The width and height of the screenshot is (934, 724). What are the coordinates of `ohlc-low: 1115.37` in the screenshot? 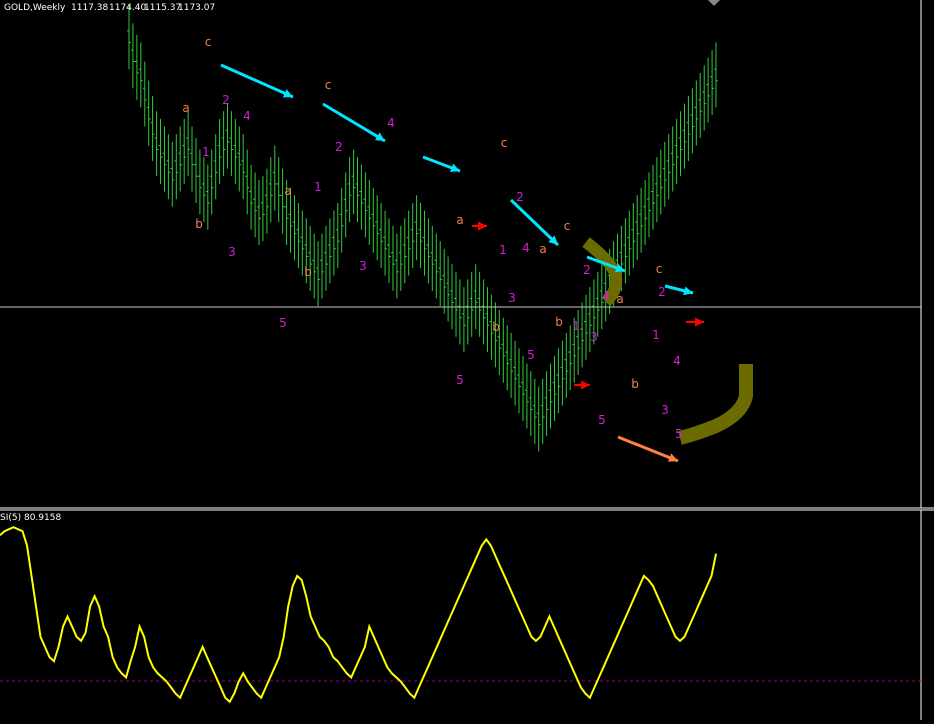 It's located at (163, 8).